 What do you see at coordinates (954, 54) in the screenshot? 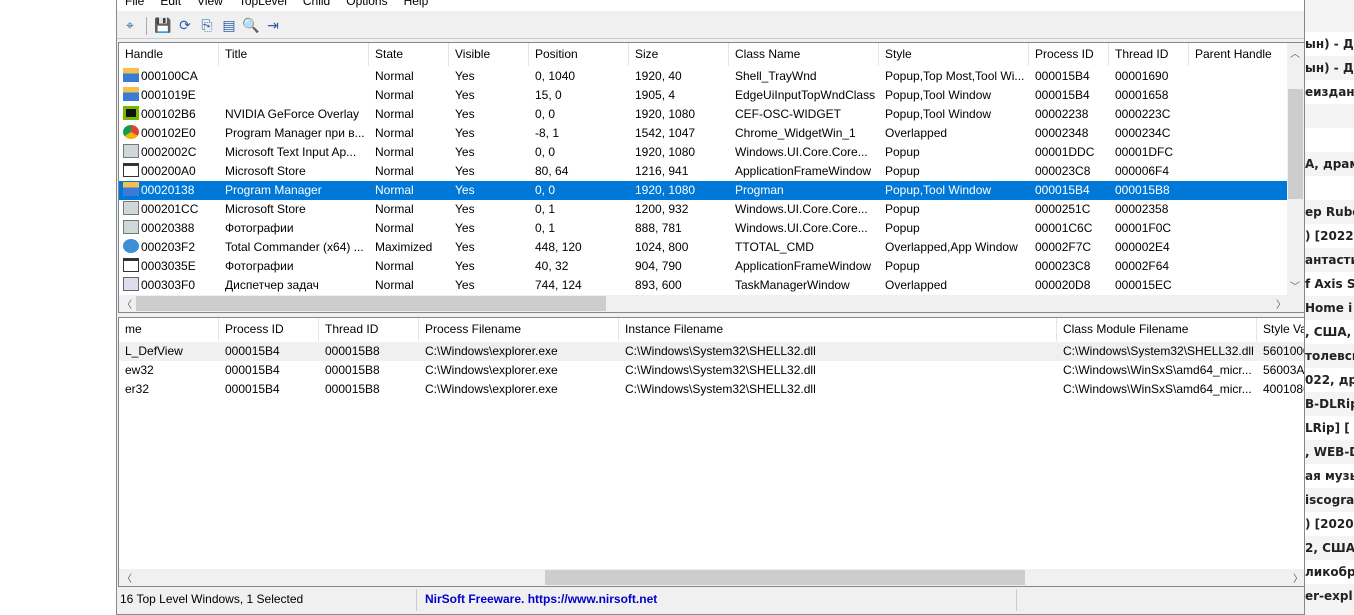
I see `column-header-style: Style` at bounding box center [954, 54].